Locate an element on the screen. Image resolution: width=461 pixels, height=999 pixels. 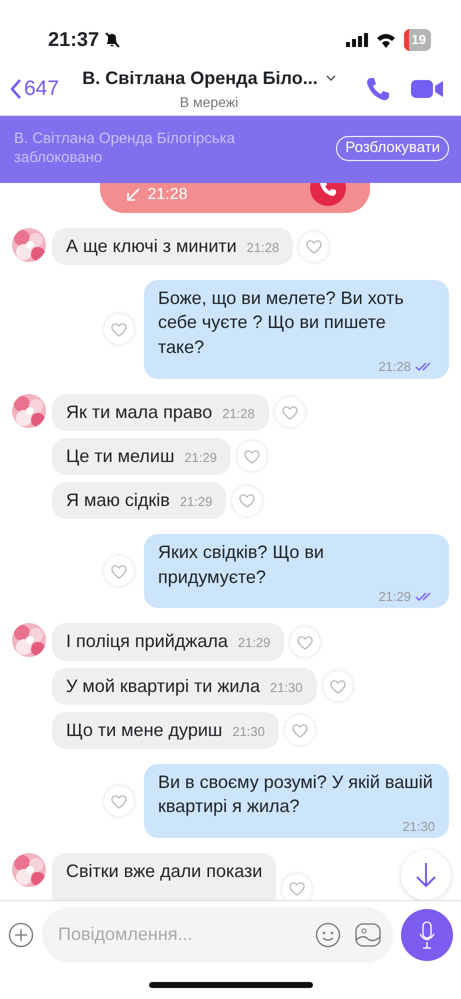
microphone-icon is located at coordinates (427, 934).